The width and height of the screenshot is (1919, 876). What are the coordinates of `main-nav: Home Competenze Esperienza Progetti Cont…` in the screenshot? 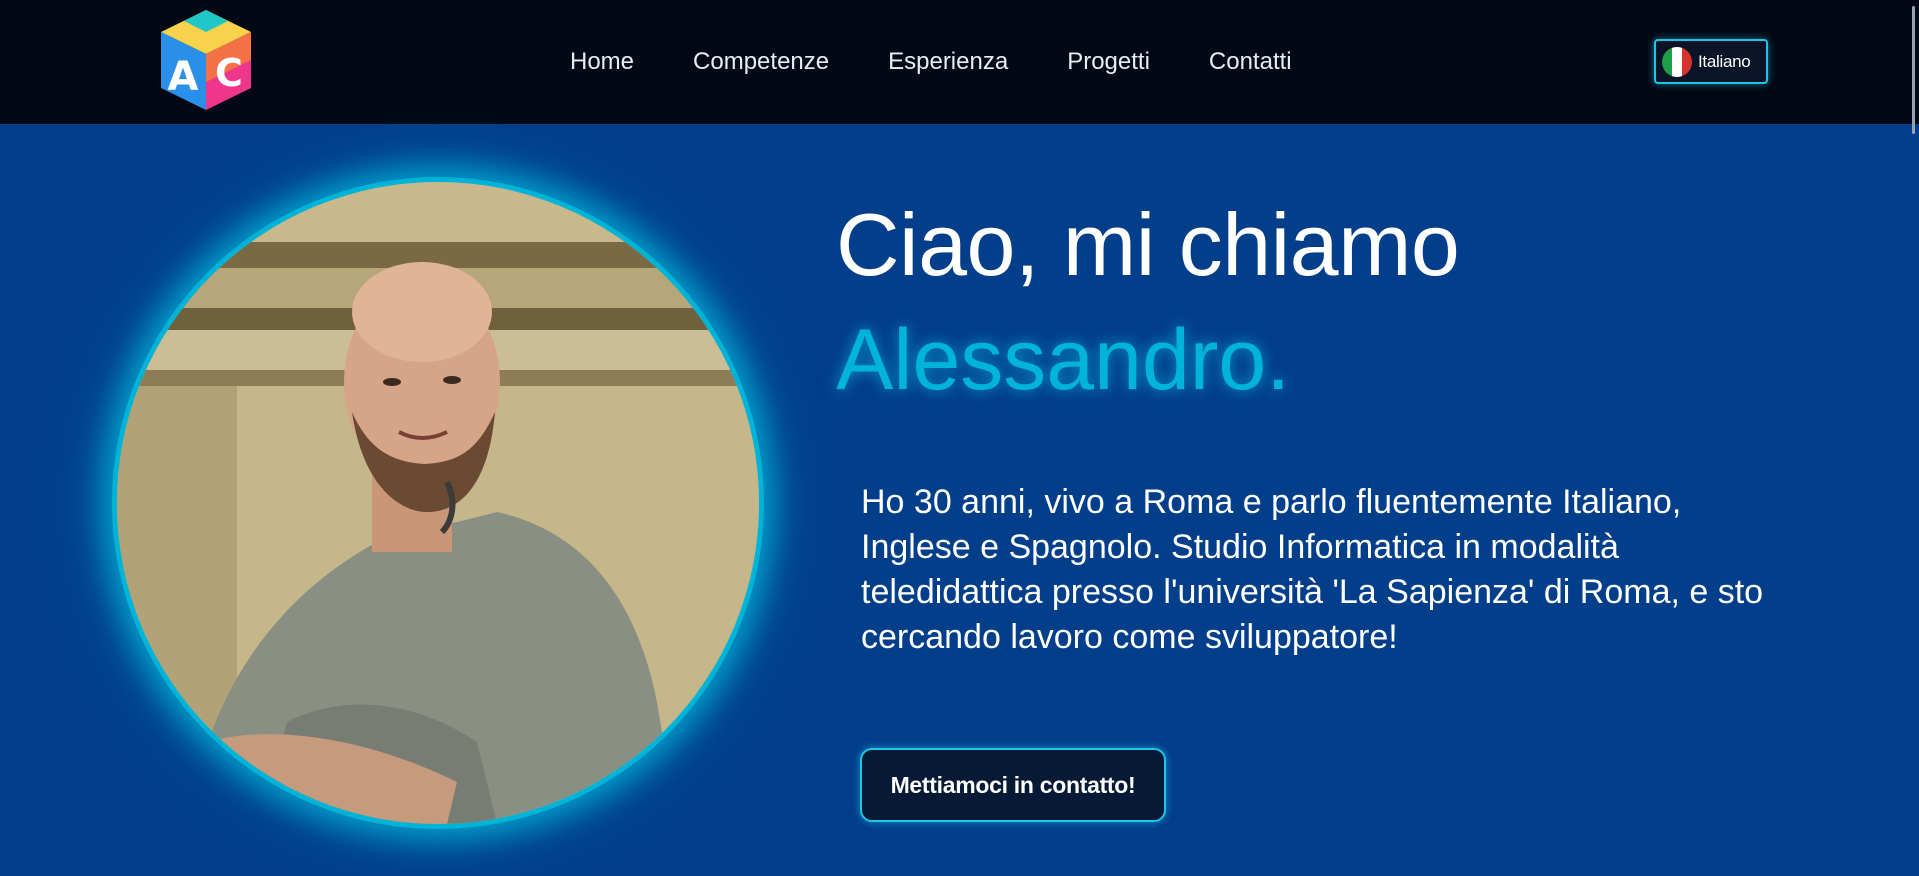 It's located at (960, 62).